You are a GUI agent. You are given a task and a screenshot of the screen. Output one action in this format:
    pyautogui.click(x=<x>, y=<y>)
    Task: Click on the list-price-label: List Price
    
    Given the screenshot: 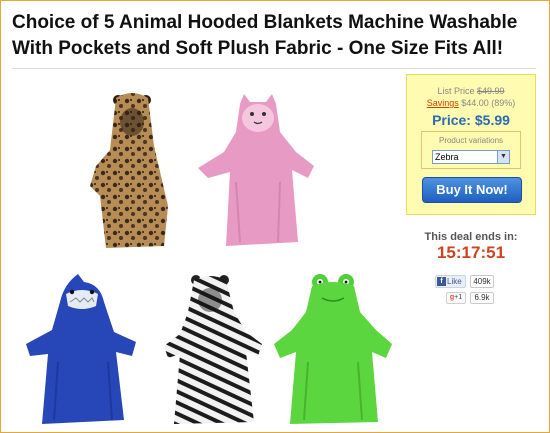 What is the action you would take?
    pyautogui.click(x=456, y=91)
    